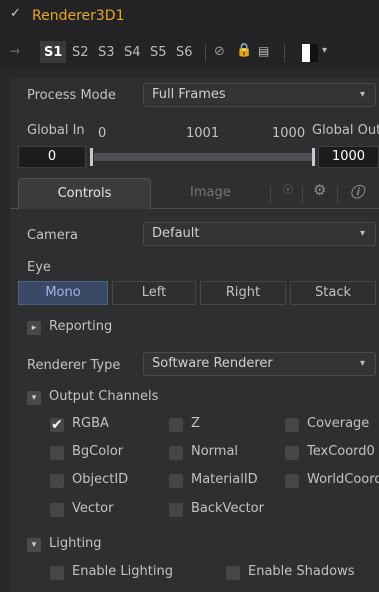  I want to click on backvector-checkbox, so click(176, 510).